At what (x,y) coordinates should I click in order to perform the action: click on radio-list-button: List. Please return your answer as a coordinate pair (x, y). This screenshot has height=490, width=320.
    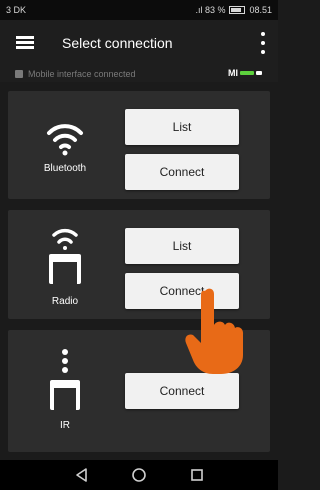
    Looking at the image, I should click on (182, 246).